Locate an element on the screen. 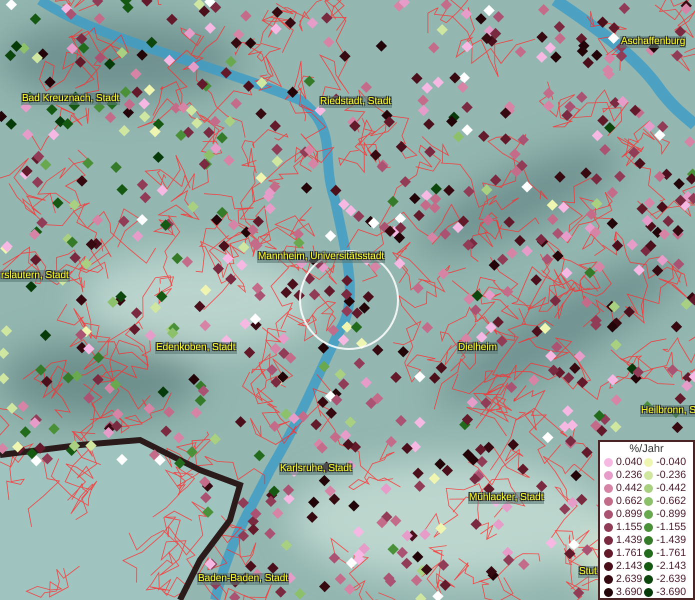 The image size is (695, 600). legend-value: 0.442 is located at coordinates (629, 488).